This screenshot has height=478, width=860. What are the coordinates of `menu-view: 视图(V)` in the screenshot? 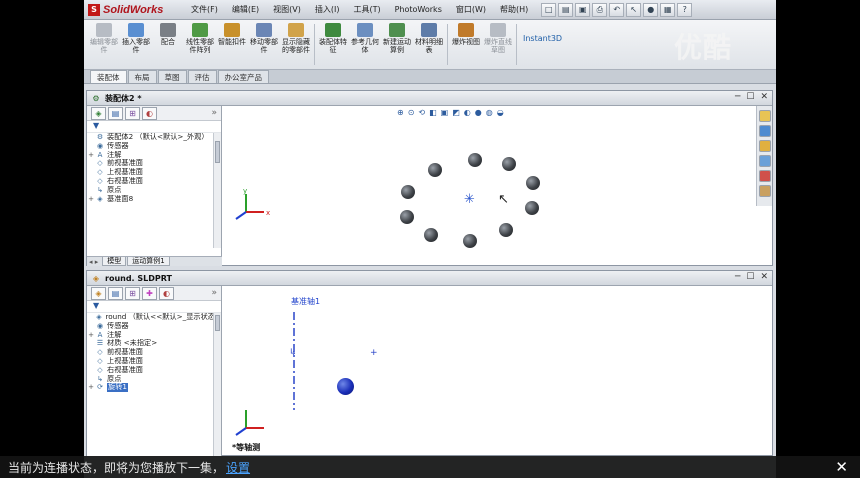 It's located at (287, 10).